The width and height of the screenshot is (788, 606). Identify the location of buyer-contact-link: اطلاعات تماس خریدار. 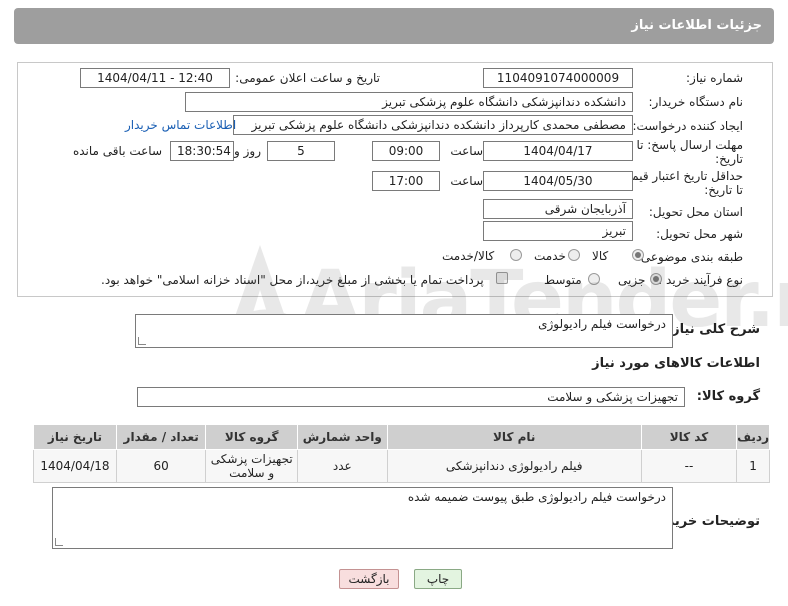
(180, 125).